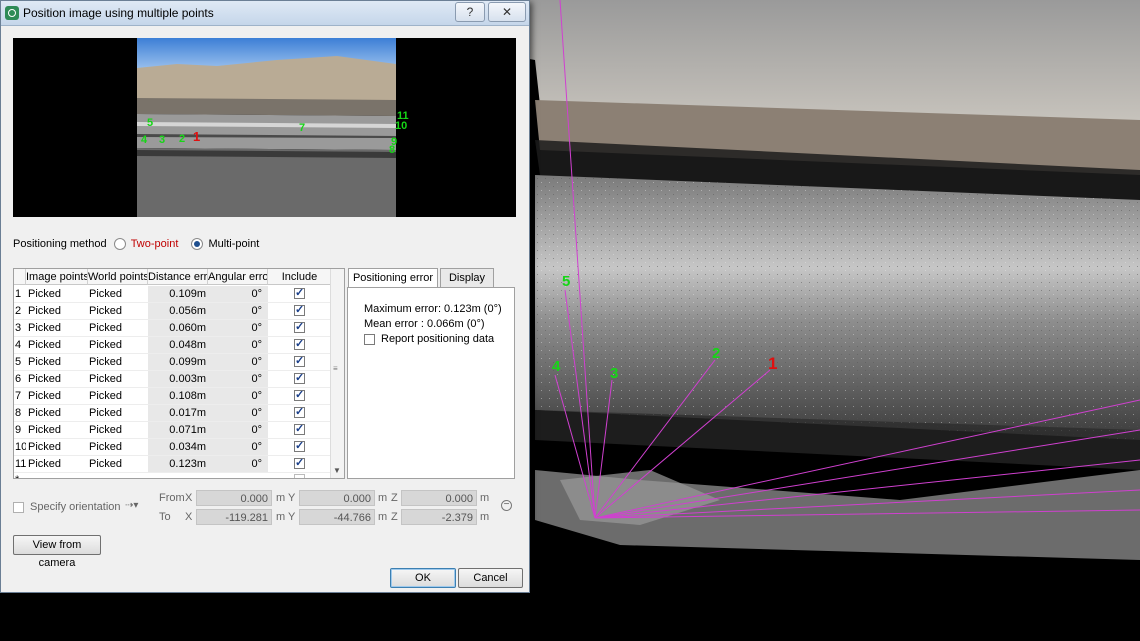  What do you see at coordinates (173, 447) in the screenshot?
I see `table-row: 10PickedPicked0.034m0°` at bounding box center [173, 447].